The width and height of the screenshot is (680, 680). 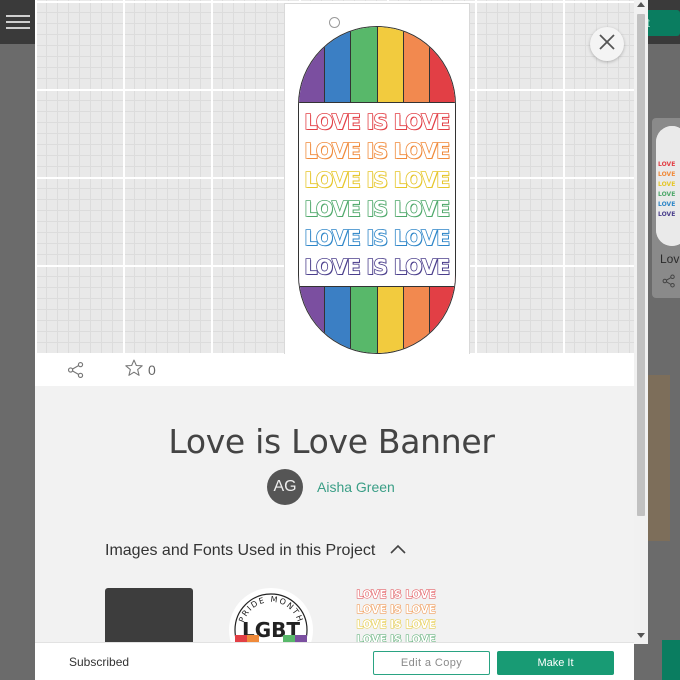 What do you see at coordinates (99, 662) in the screenshot?
I see `subscription-status: Subscribed` at bounding box center [99, 662].